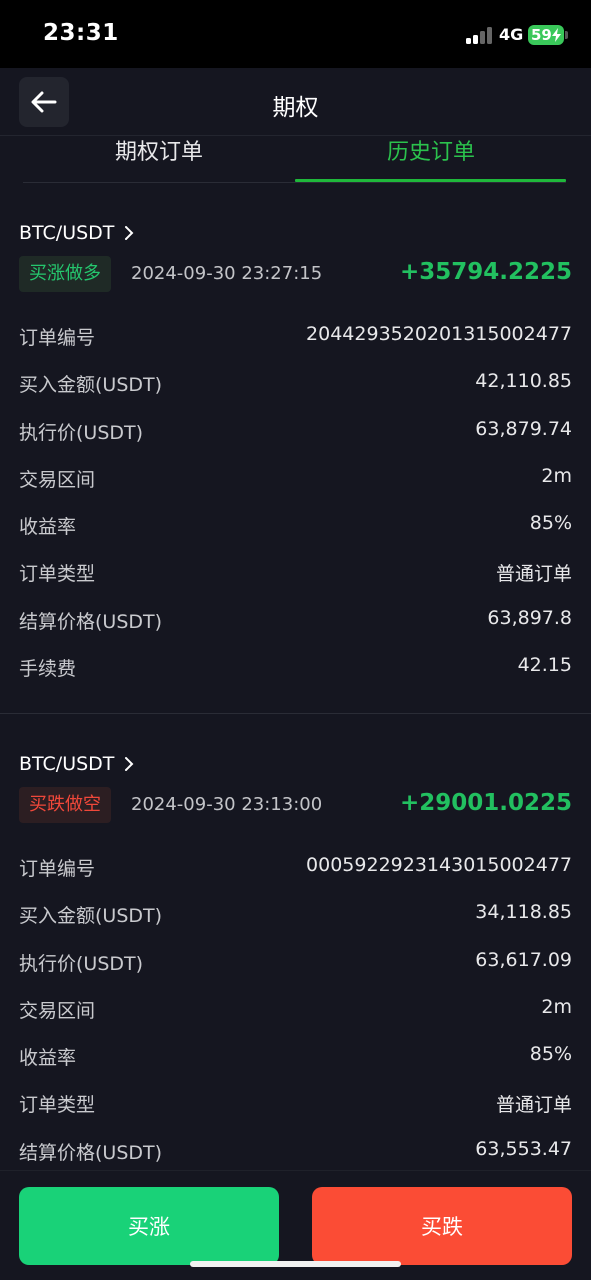 The height and width of the screenshot is (1280, 591). What do you see at coordinates (295, 433) in the screenshot?
I see `order-row: 执行价(USDT) 63,879.74` at bounding box center [295, 433].